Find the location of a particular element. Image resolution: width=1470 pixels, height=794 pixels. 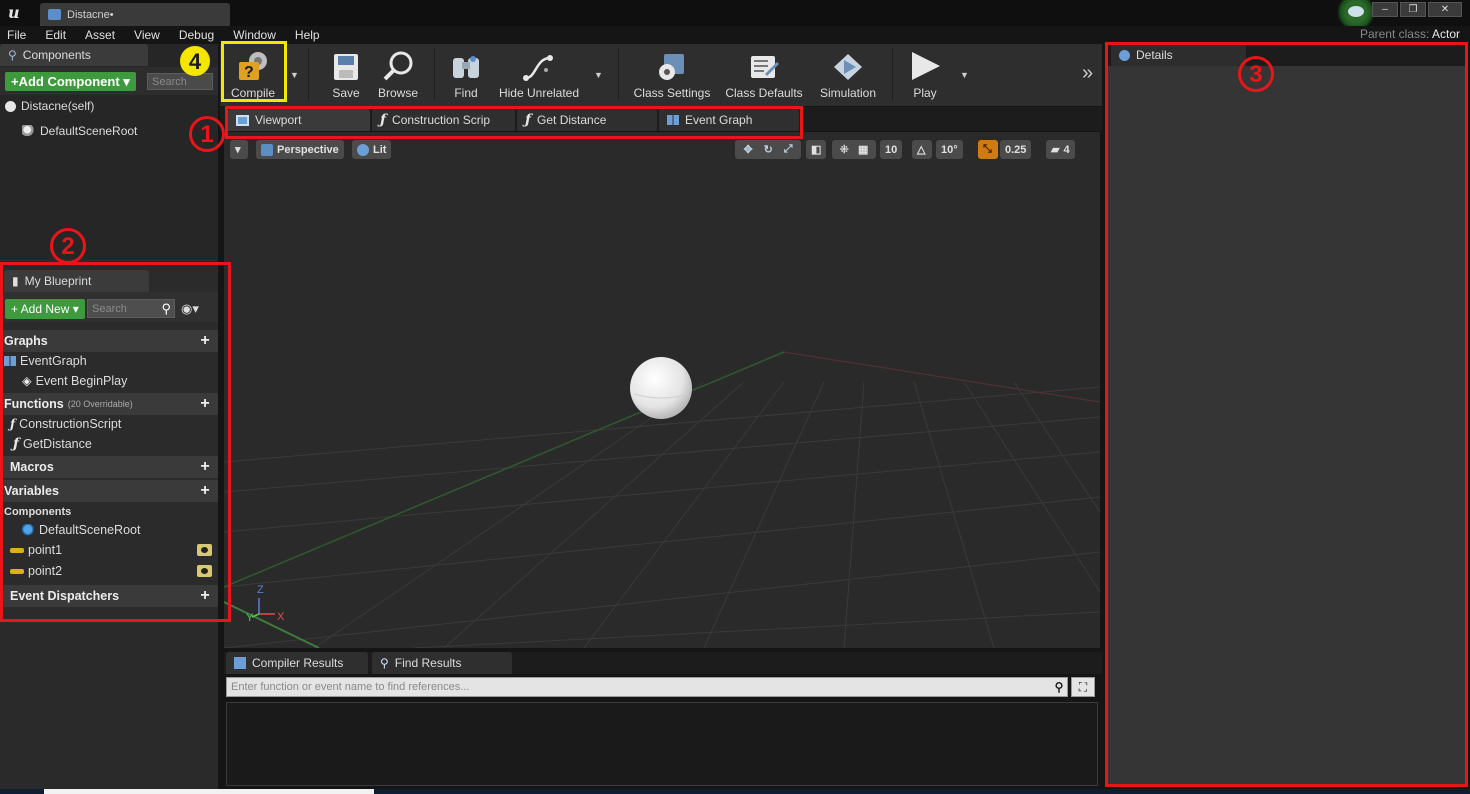

menu-view: View is located at coordinates (147, 35).